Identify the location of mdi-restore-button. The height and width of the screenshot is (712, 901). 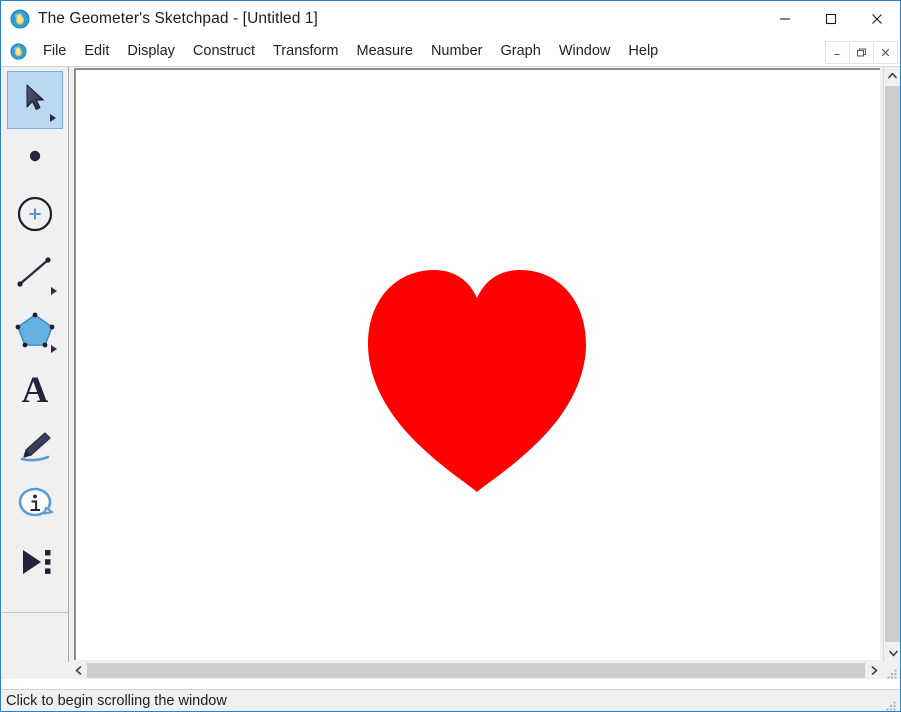
(862, 52).